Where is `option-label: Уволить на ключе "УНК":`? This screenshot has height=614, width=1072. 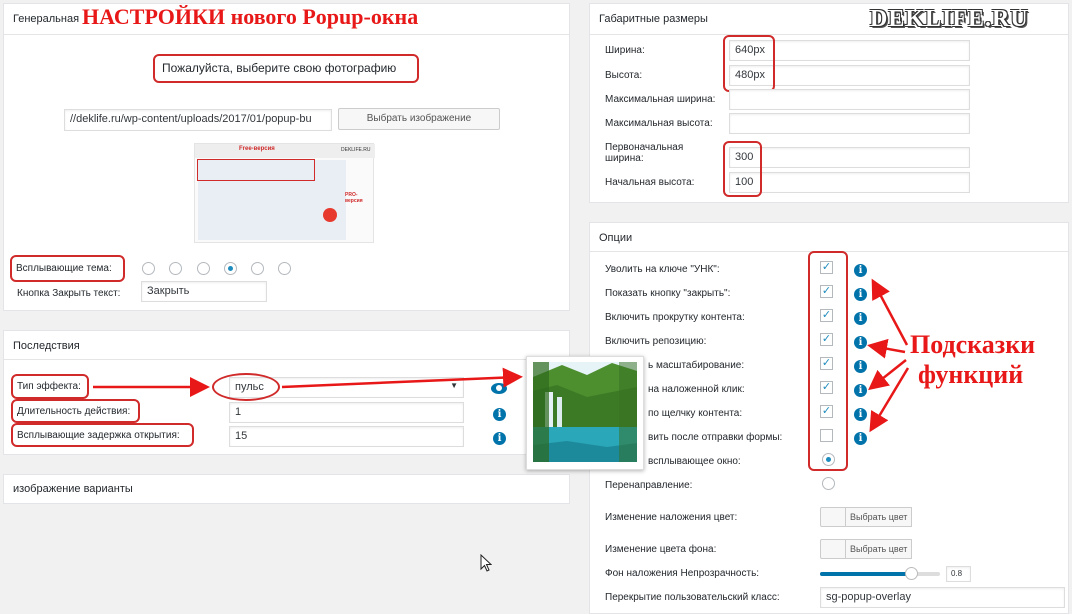
option-label: Уволить на ключе "УНК": is located at coordinates (662, 269).